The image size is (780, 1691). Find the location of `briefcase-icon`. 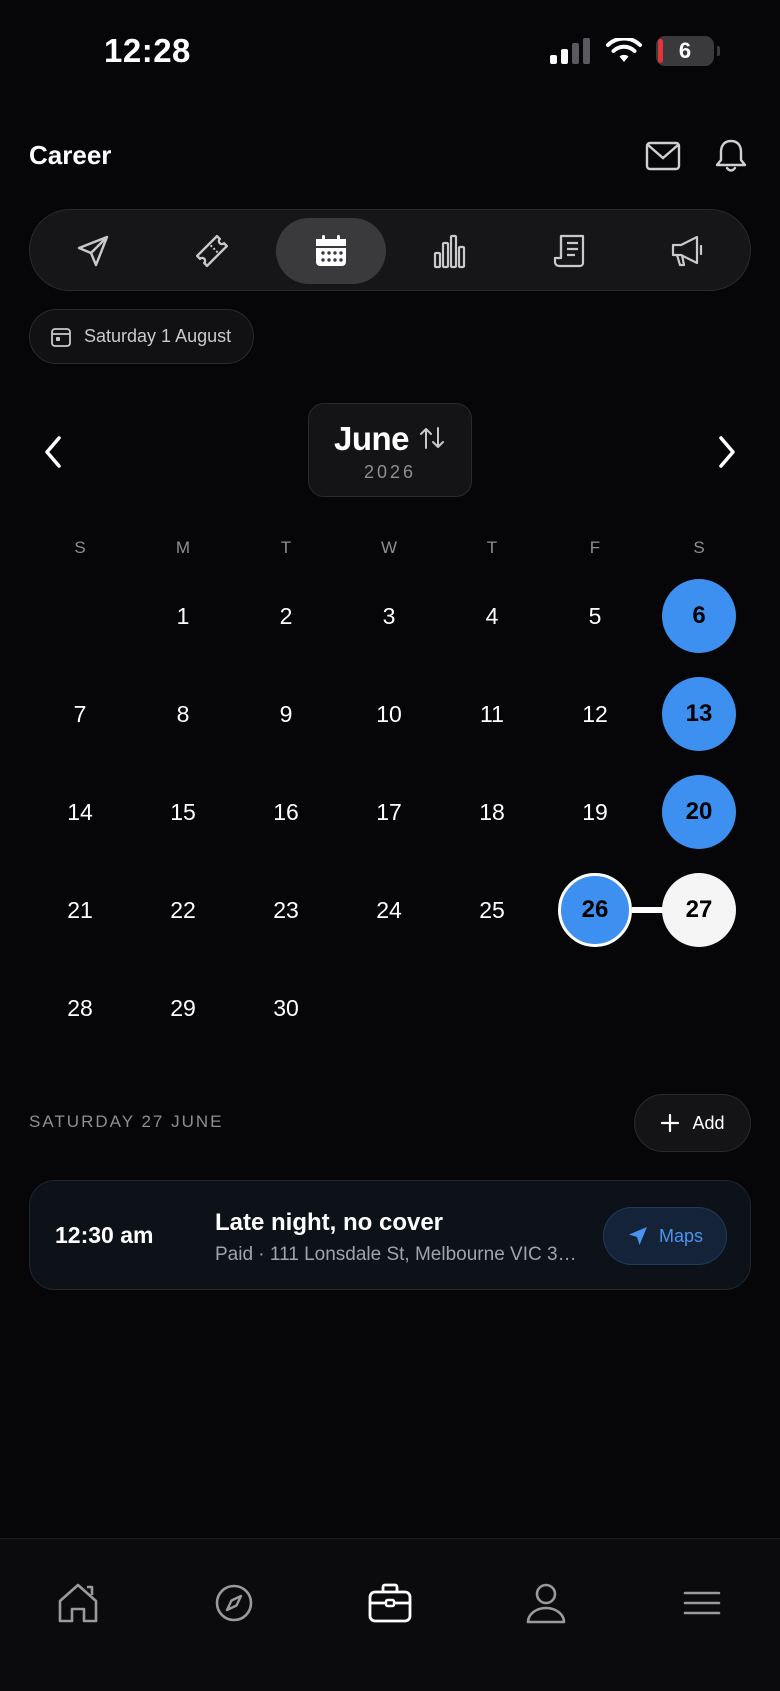

briefcase-icon is located at coordinates (390, 1603).